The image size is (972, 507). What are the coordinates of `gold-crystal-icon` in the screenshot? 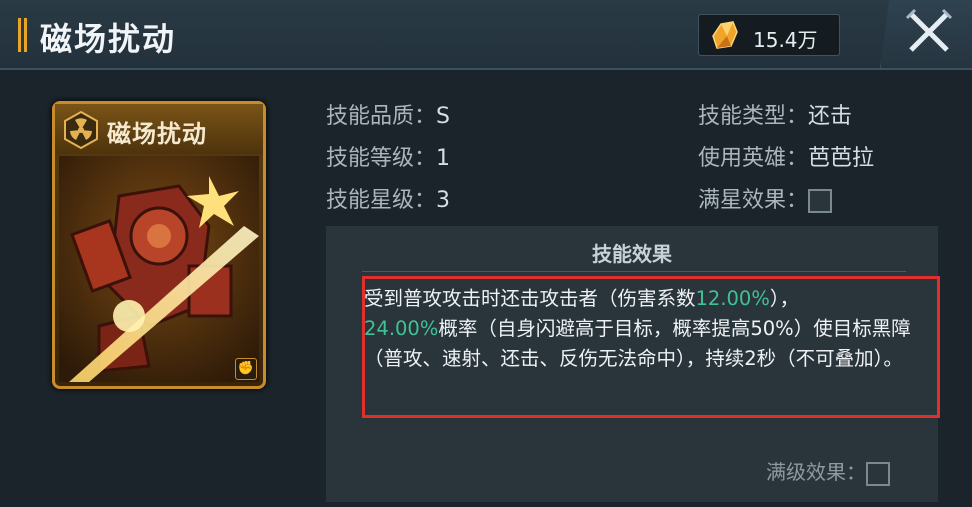 It's located at (725, 35).